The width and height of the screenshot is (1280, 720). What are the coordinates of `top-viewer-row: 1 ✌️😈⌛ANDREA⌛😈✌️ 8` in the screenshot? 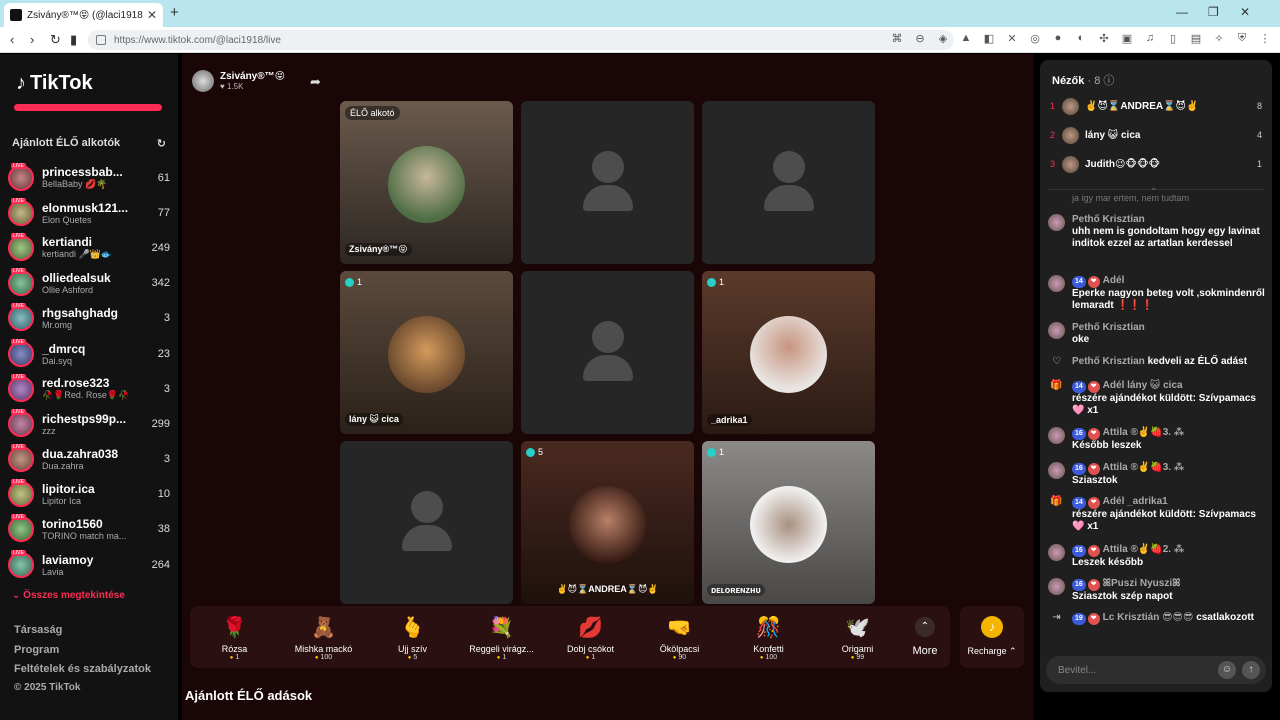 It's located at (1156, 106).